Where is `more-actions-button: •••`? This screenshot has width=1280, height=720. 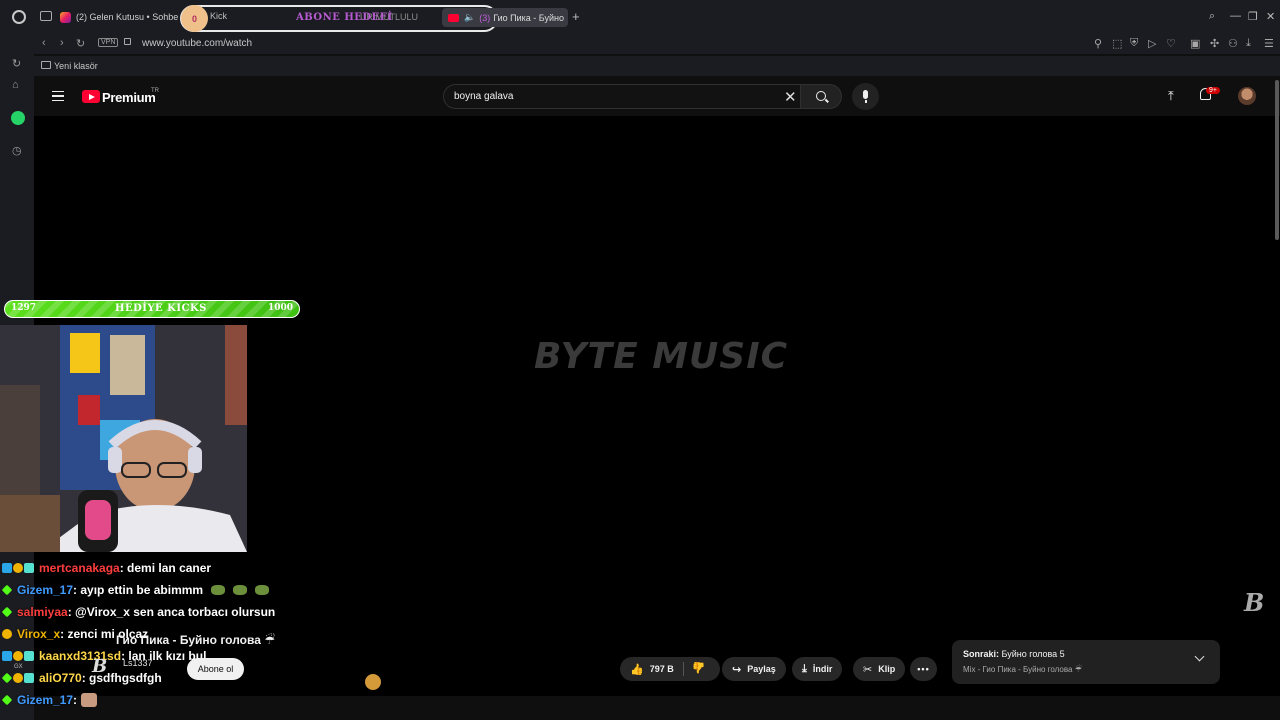 more-actions-button: ••• is located at coordinates (923, 669).